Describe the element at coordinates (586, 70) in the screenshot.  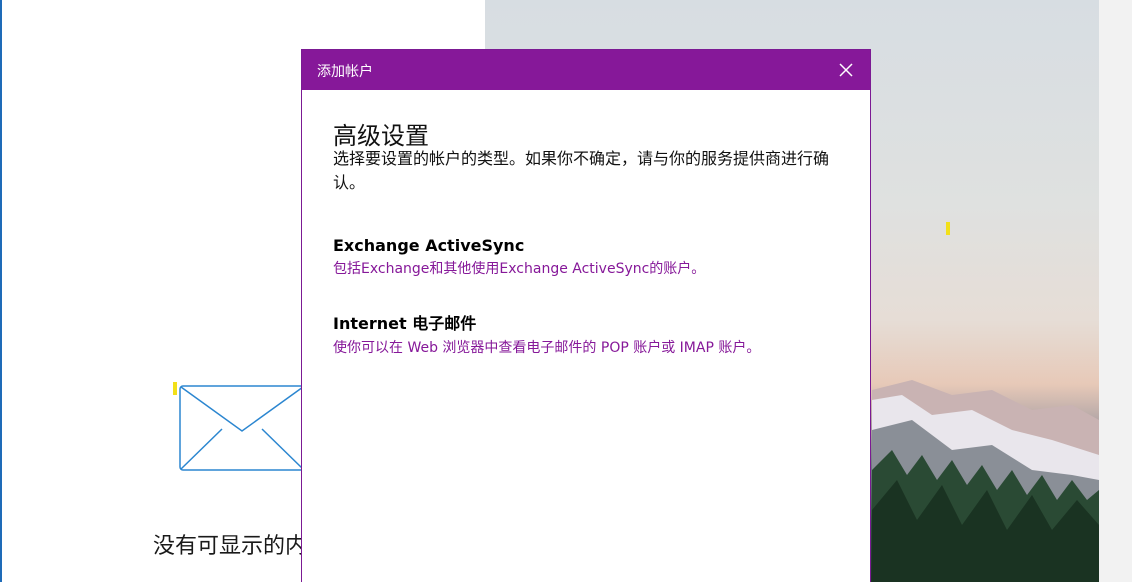
I see `dialog-titlebar: 添加帐户` at that location.